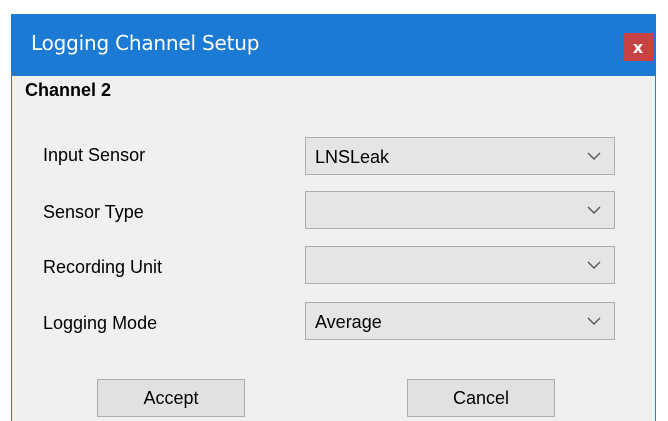 This screenshot has width=668, height=421. What do you see at coordinates (68, 90) in the screenshot?
I see `channel-heading: Channel 2` at bounding box center [68, 90].